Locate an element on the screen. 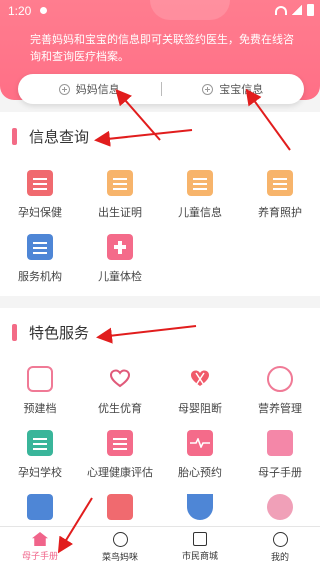  grid-label: 母子手册 is located at coordinates (280, 472).